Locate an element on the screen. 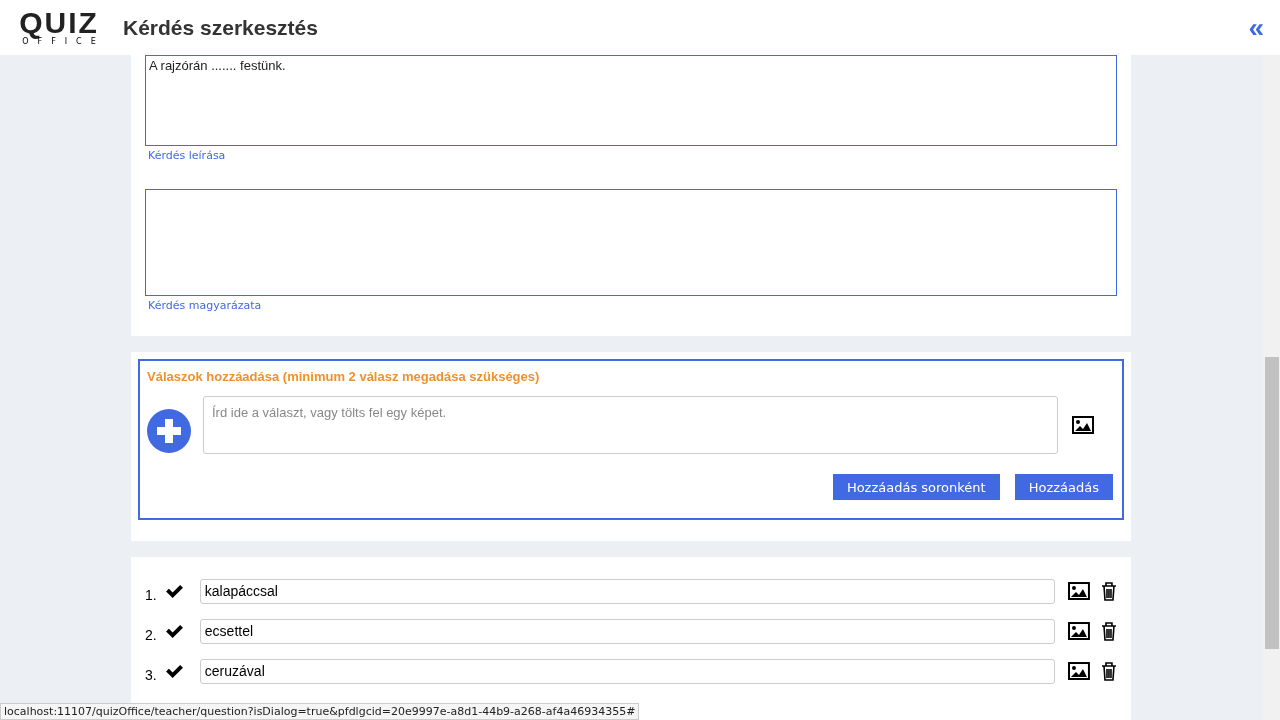 The image size is (1280, 720). section-title: Válaszok hozzáadása (minimum 2 válasz megadása szükséges) is located at coordinates (344, 376).